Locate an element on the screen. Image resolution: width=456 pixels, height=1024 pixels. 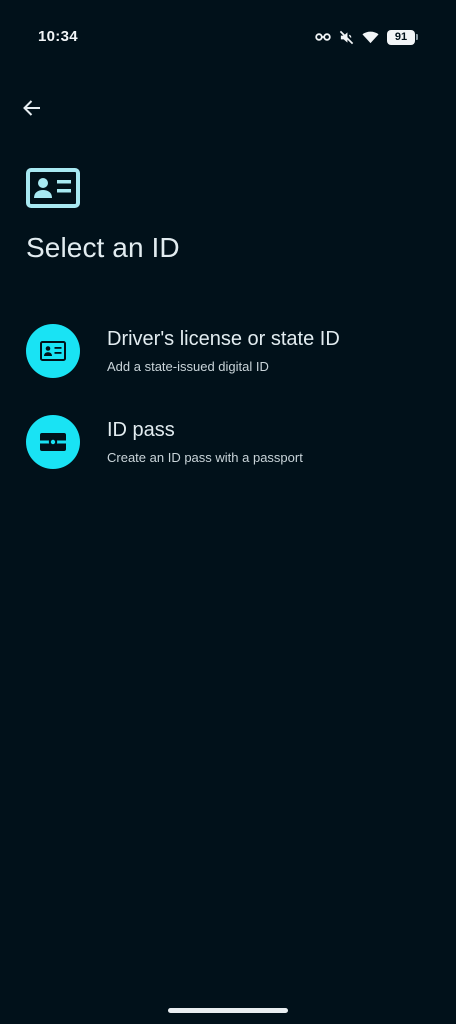
option-subtitle: Create an ID pass with a passport is located at coordinates (205, 457).